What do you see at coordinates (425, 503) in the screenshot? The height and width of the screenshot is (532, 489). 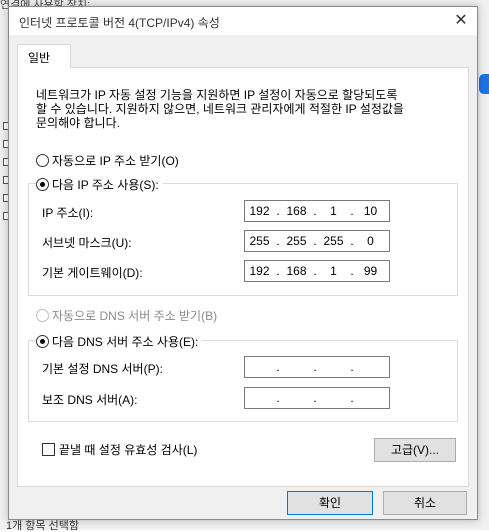 I see `cancel-button: 취소` at bounding box center [425, 503].